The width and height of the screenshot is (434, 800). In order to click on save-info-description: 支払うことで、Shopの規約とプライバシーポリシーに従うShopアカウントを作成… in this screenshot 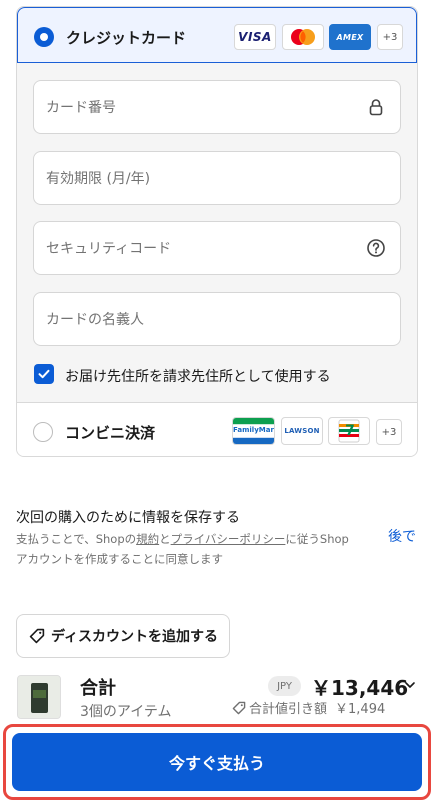, I will do `click(182, 549)`.